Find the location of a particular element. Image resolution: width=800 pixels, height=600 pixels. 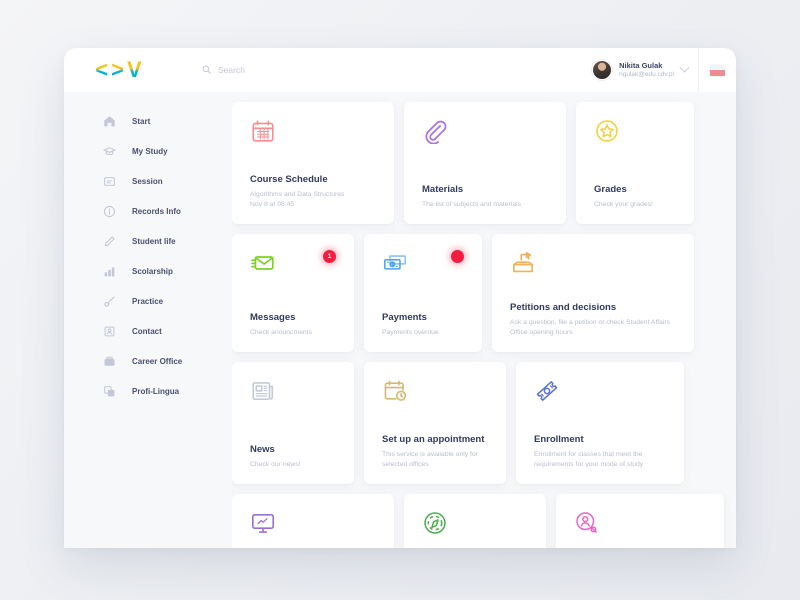

sidebar-item-contact: Contact is located at coordinates (148, 331).